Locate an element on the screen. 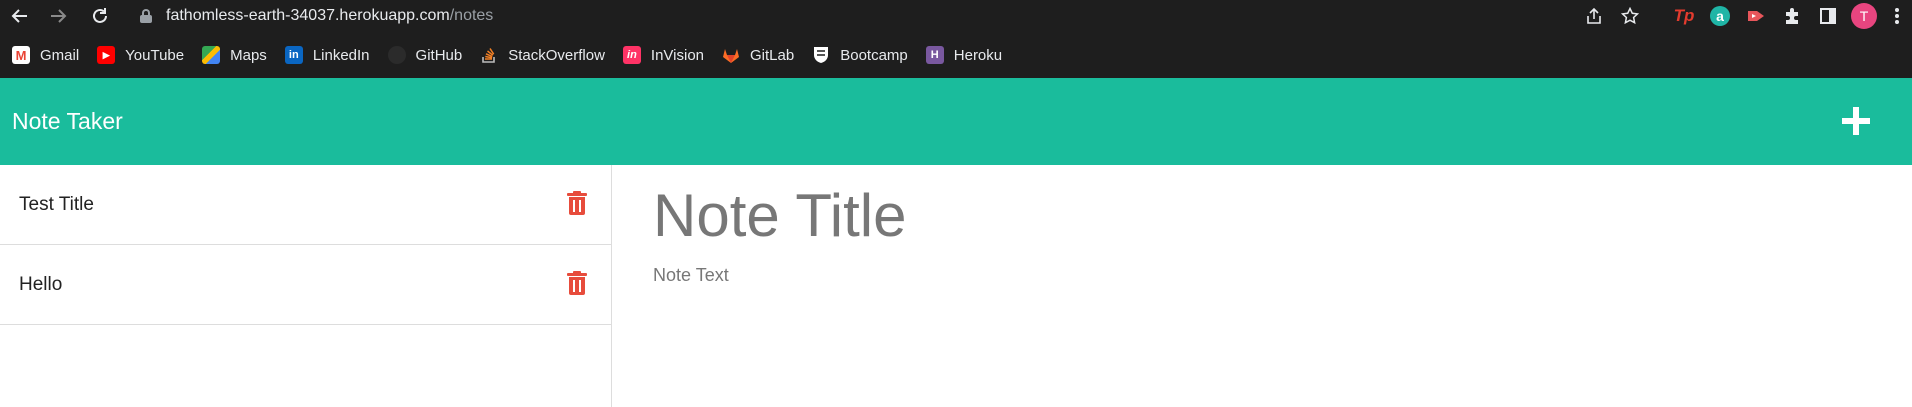  bookmark-gmail: M Gmail is located at coordinates (48, 55).